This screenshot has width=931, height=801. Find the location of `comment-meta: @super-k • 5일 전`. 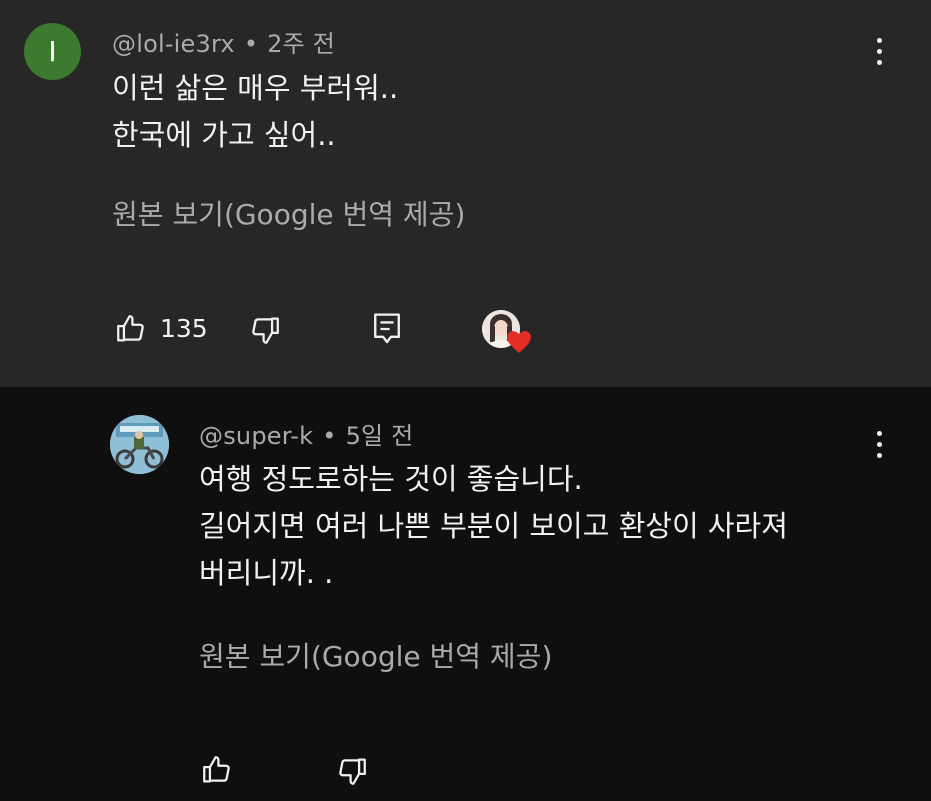

comment-meta: @super-k • 5일 전 is located at coordinates (306, 433).